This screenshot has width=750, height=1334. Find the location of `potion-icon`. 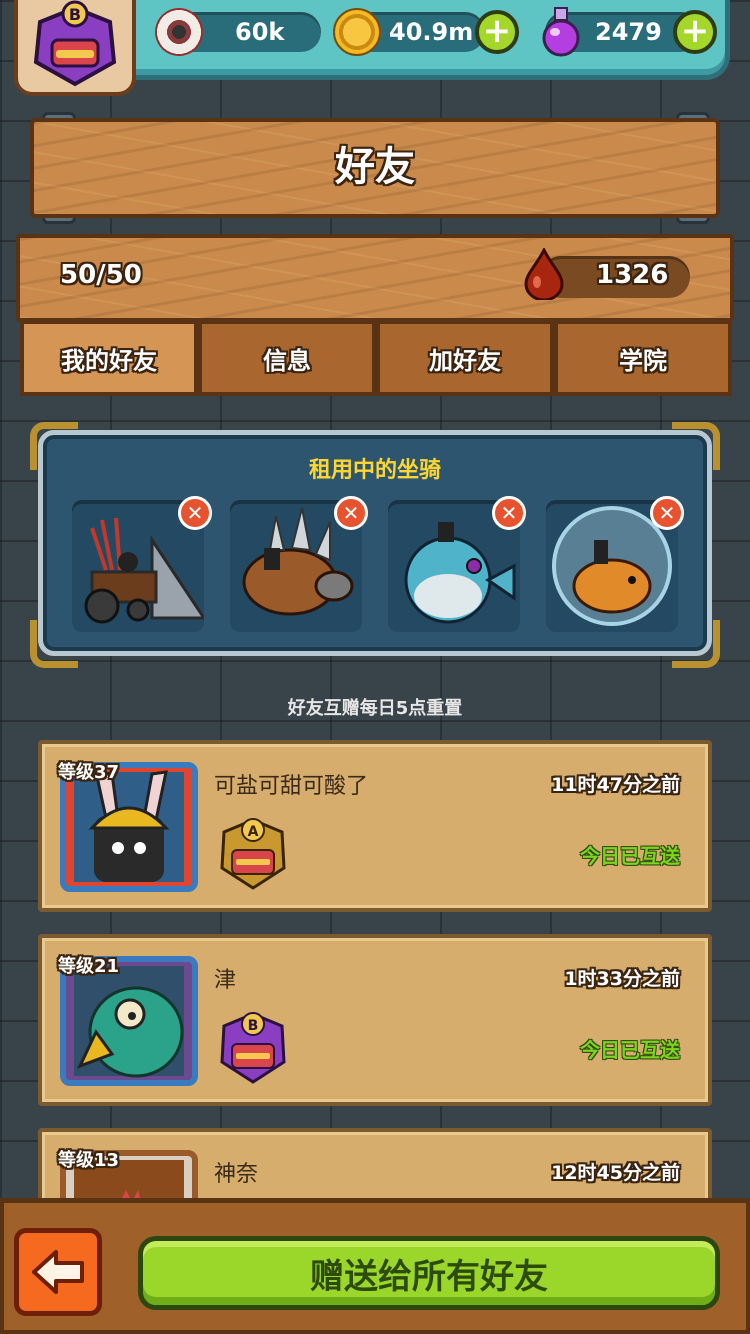

potion-icon is located at coordinates (561, 31).